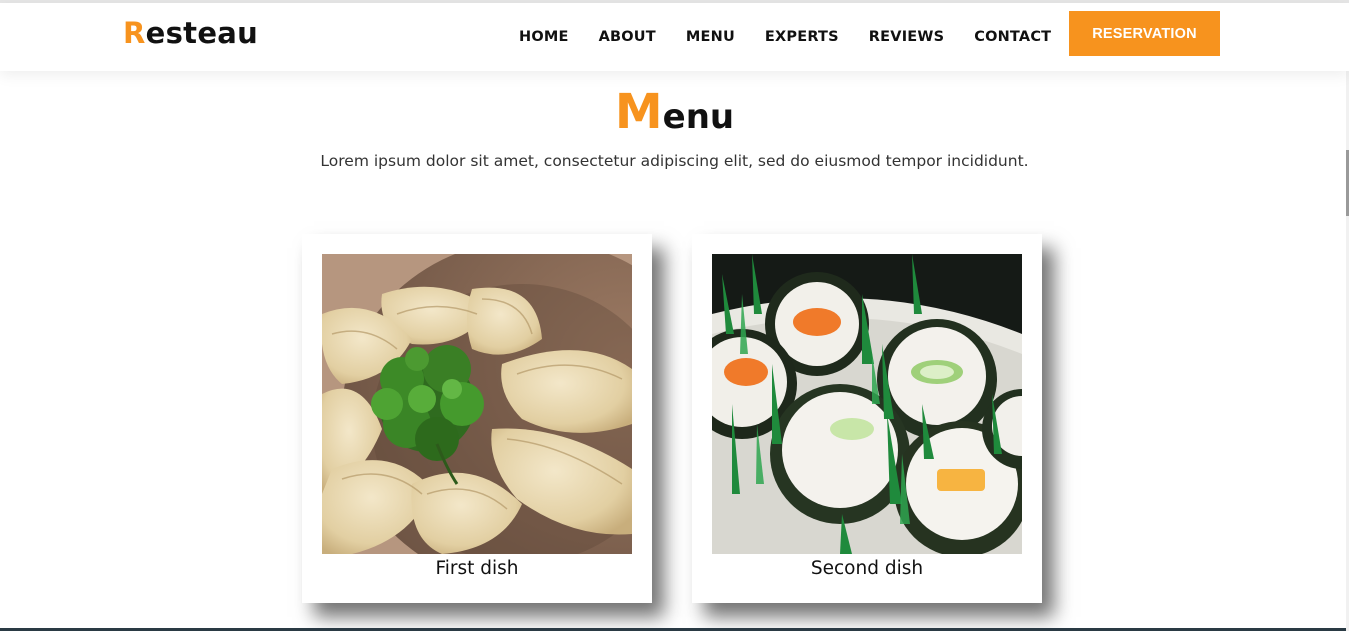  What do you see at coordinates (202, 33) in the screenshot?
I see `logo-text: esteau` at bounding box center [202, 33].